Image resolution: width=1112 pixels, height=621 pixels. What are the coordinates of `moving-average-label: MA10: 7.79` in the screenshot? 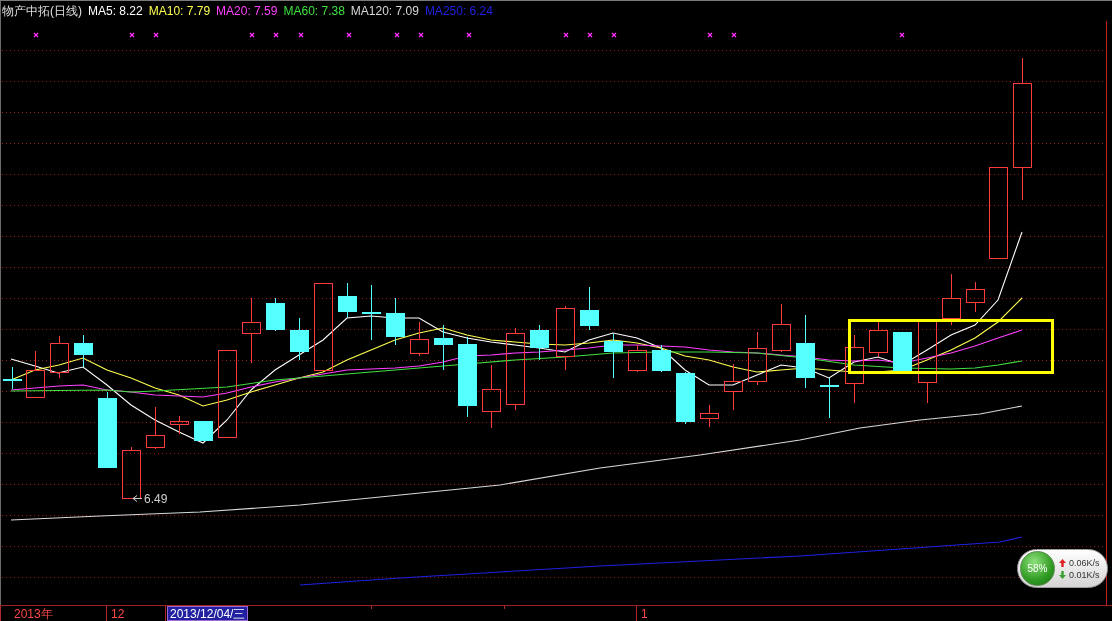 It's located at (179, 11).